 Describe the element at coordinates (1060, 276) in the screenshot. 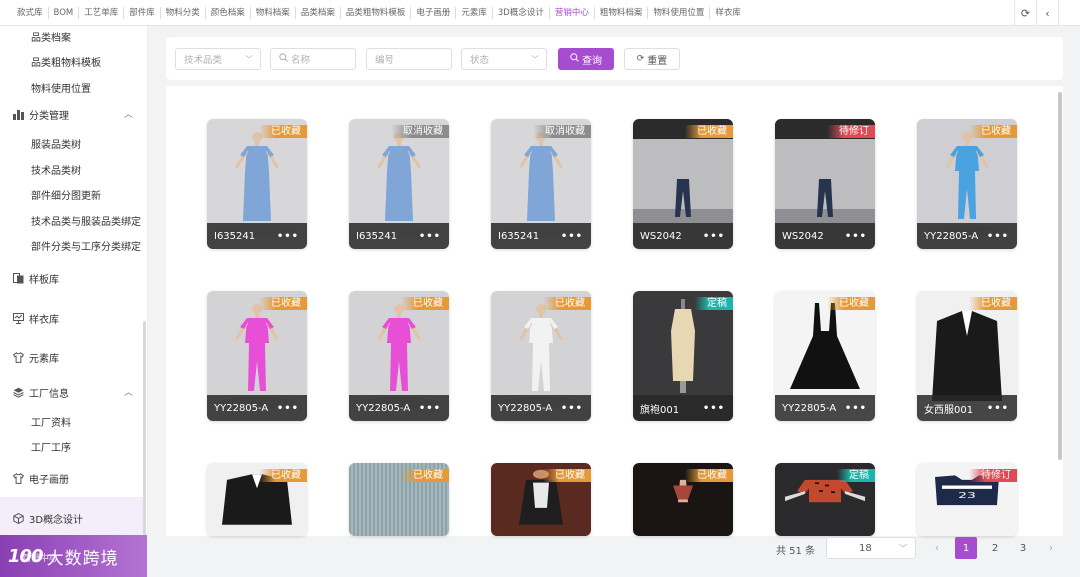

I see `content-scrollbar` at that location.